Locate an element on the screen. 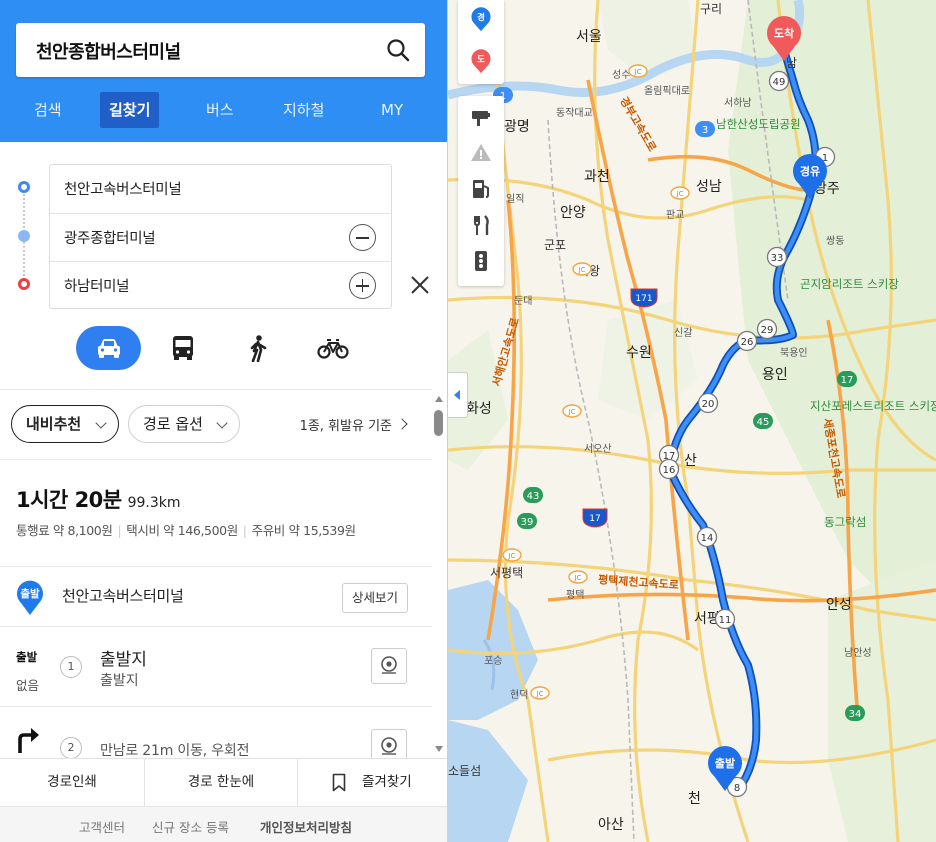 This screenshot has width=936, height=842. svg-text: 도착 is located at coordinates (784, 33).